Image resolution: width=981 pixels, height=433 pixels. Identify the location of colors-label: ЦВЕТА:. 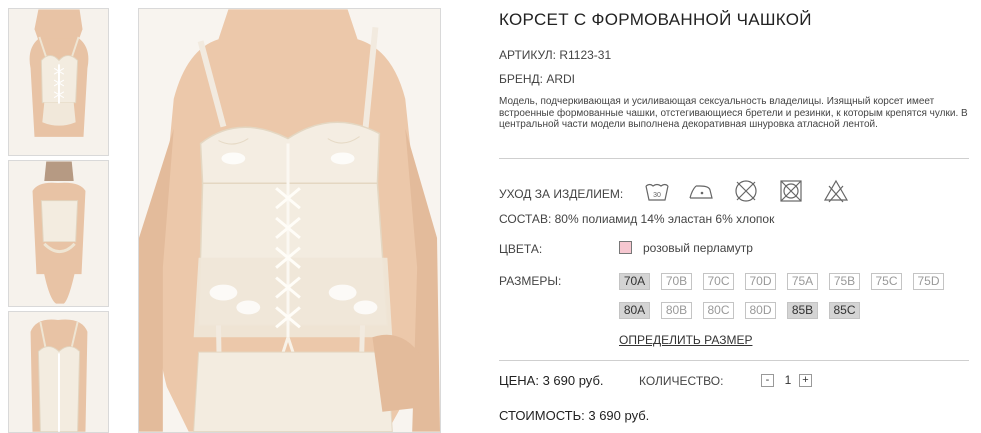
(521, 249).